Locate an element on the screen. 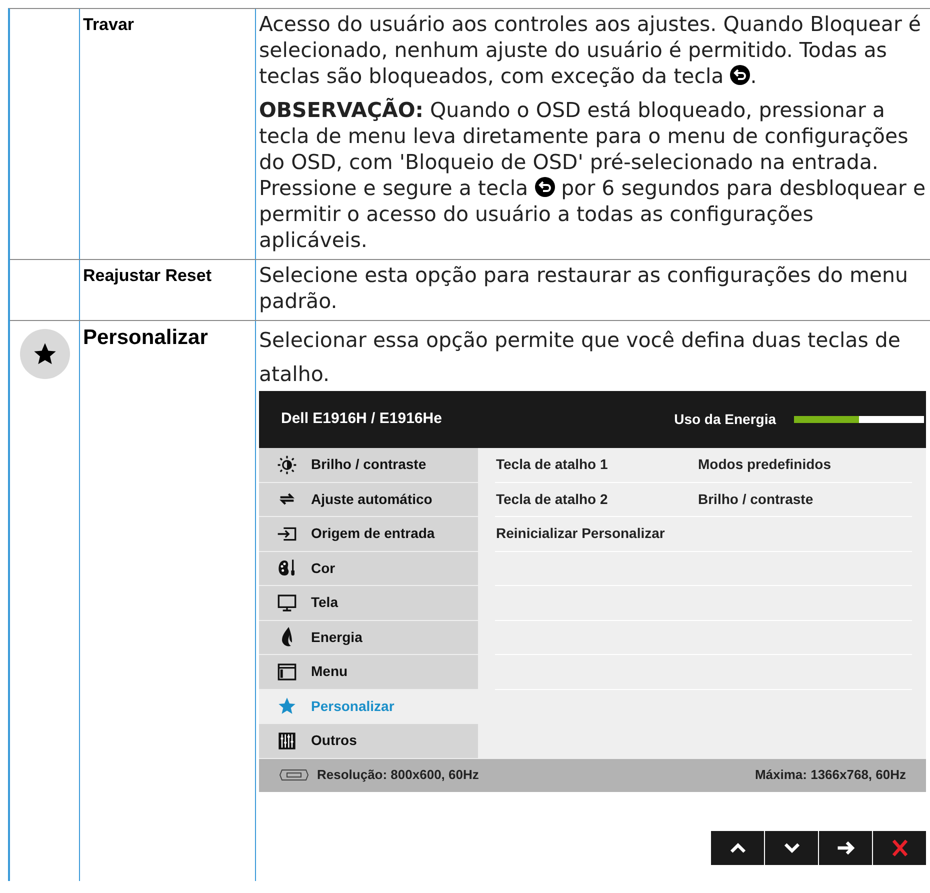 The width and height of the screenshot is (930, 893). osd-menu-item: Cor is located at coordinates (368, 569).